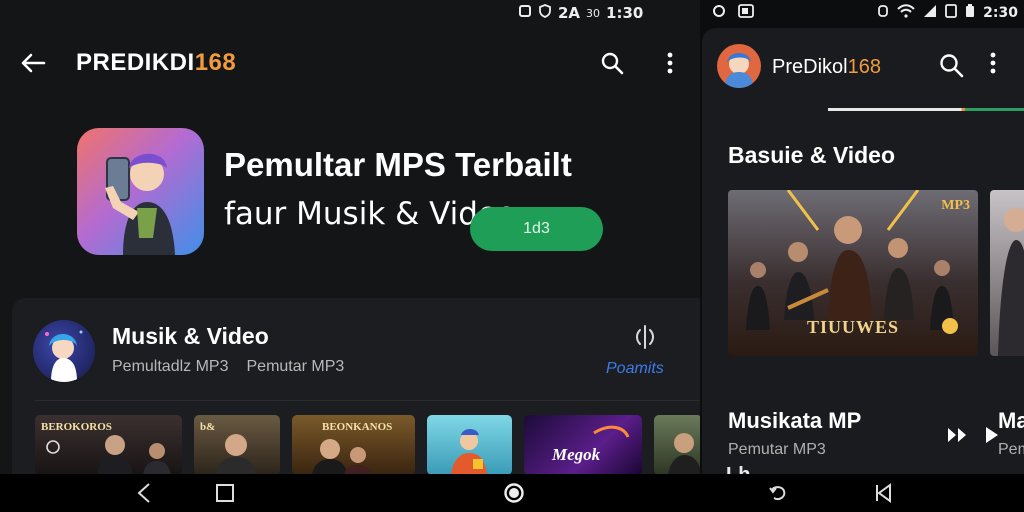 This screenshot has height=512, width=1024. What do you see at coordinates (746, 13) in the screenshot?
I see `gallery-icon` at bounding box center [746, 13].